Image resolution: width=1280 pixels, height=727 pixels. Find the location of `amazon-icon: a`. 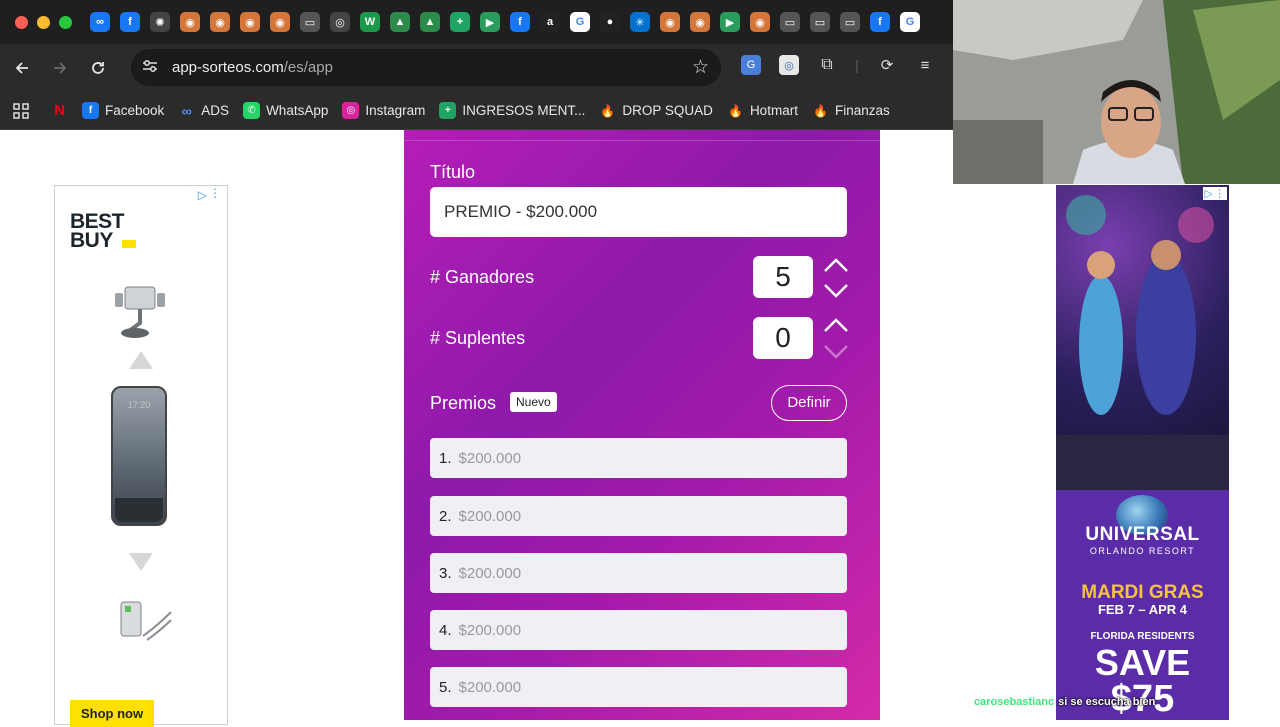

amazon-icon: a is located at coordinates (550, 22).